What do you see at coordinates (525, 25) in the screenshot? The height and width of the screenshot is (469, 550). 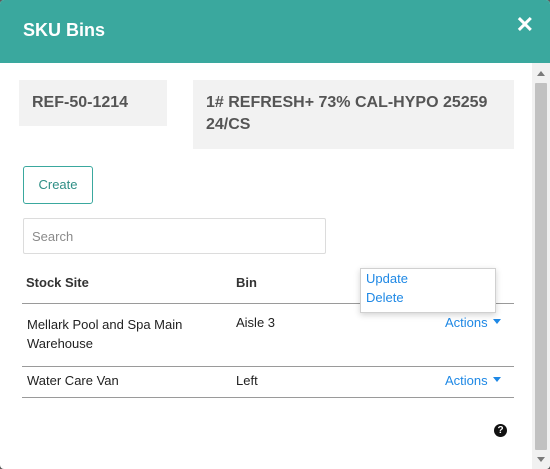 I see `close-icon: ✕` at bounding box center [525, 25].